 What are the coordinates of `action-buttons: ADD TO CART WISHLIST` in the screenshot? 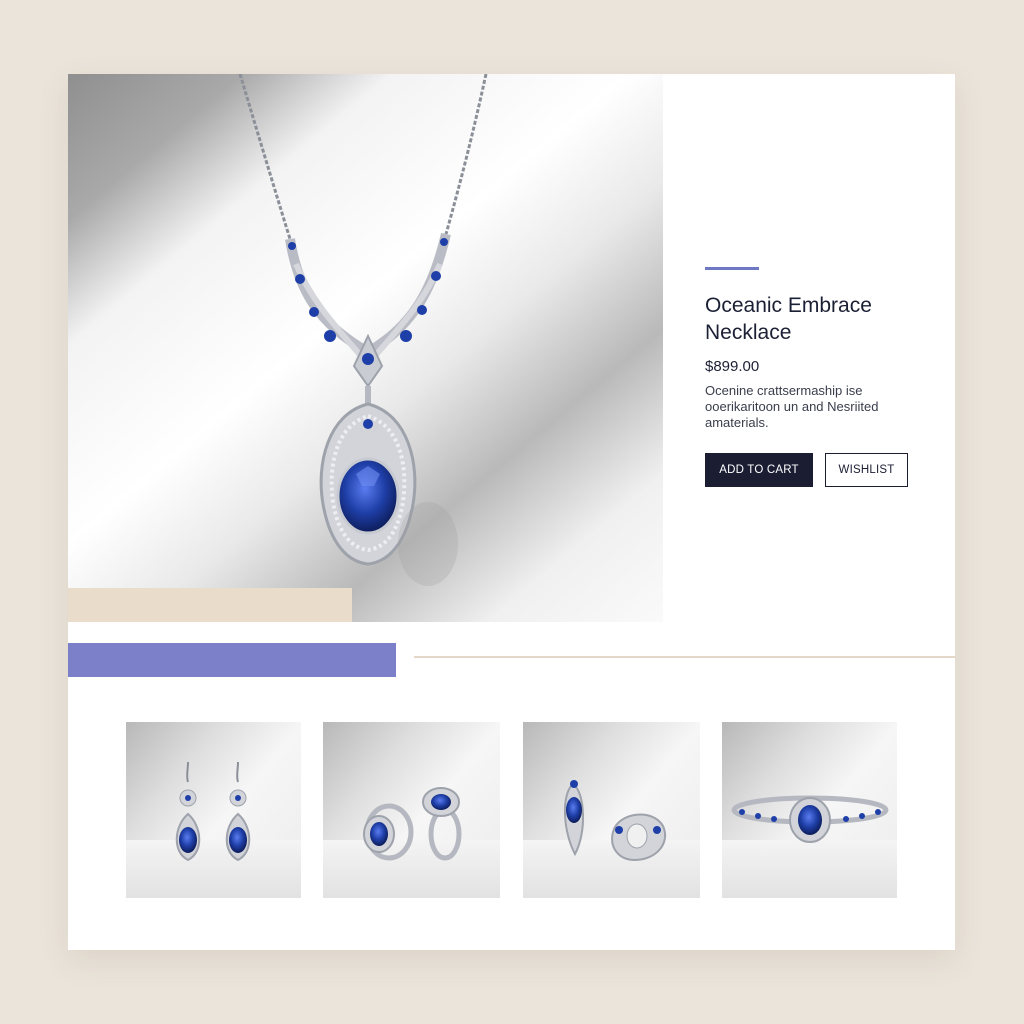 It's located at (815, 470).